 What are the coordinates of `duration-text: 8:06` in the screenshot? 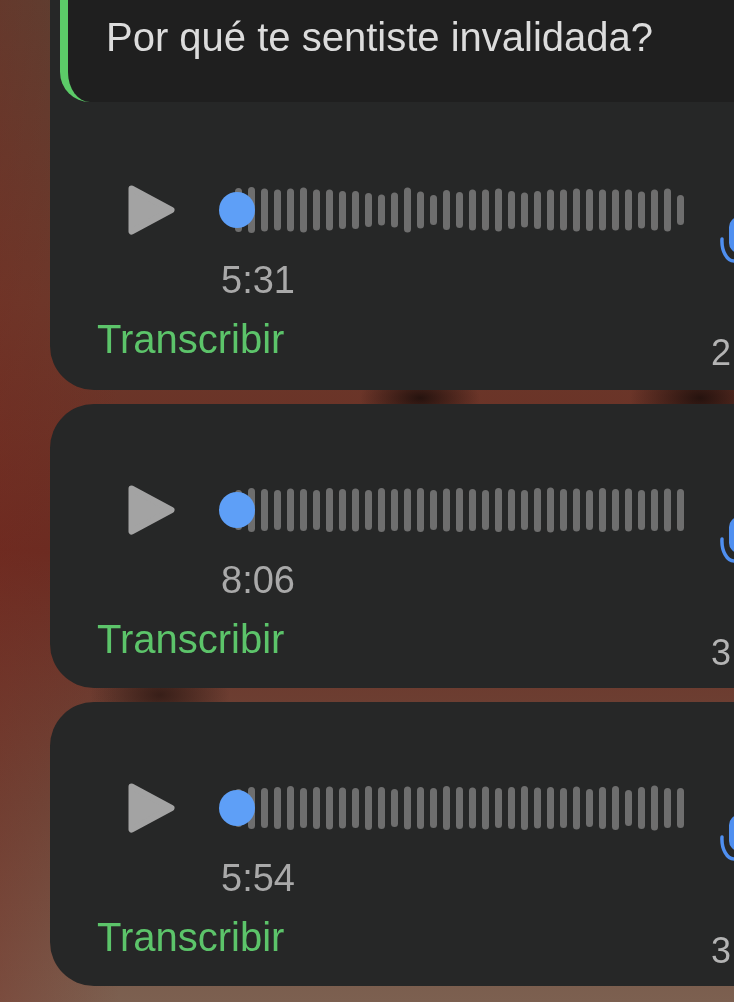 It's located at (258, 580).